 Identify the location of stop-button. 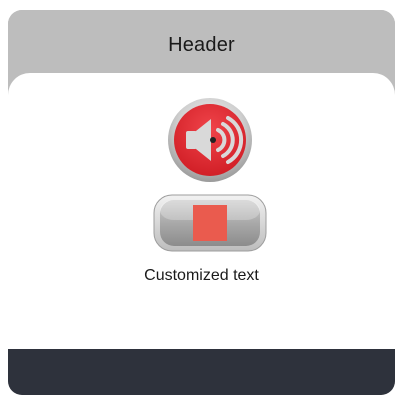
(210, 223).